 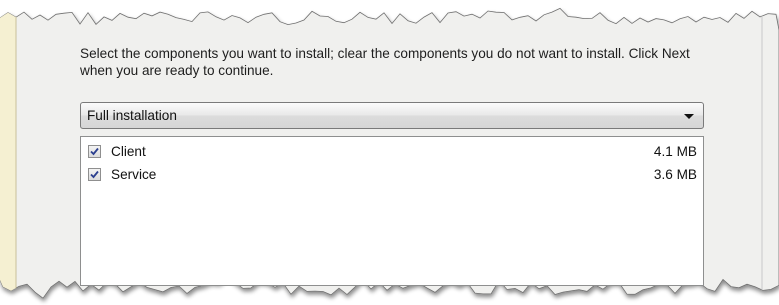 What do you see at coordinates (392, 176) in the screenshot?
I see `component-row-service: Service 3.6 MB` at bounding box center [392, 176].